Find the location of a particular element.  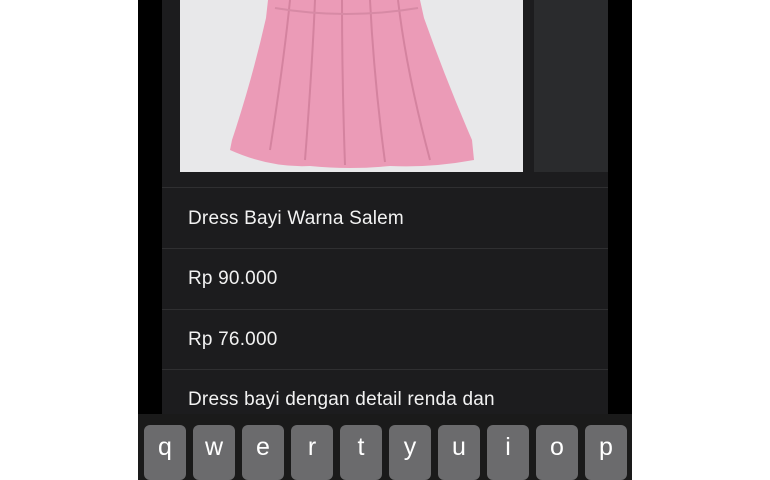

on-screen-keyboard: q w e r t y u i o p is located at coordinates (385, 447).